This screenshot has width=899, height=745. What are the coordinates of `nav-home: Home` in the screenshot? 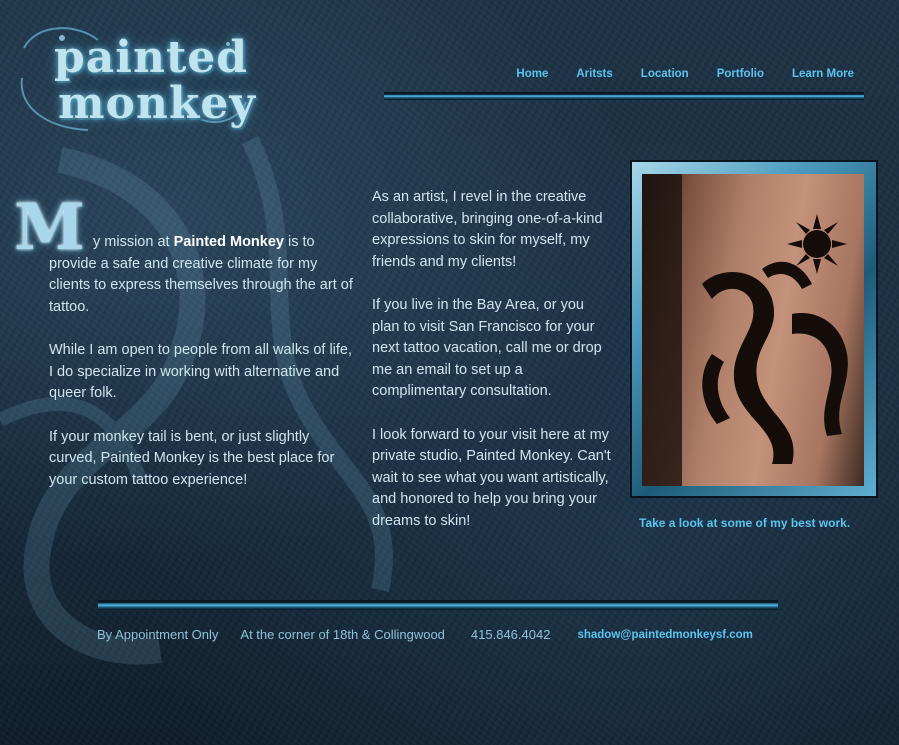 It's located at (532, 74).